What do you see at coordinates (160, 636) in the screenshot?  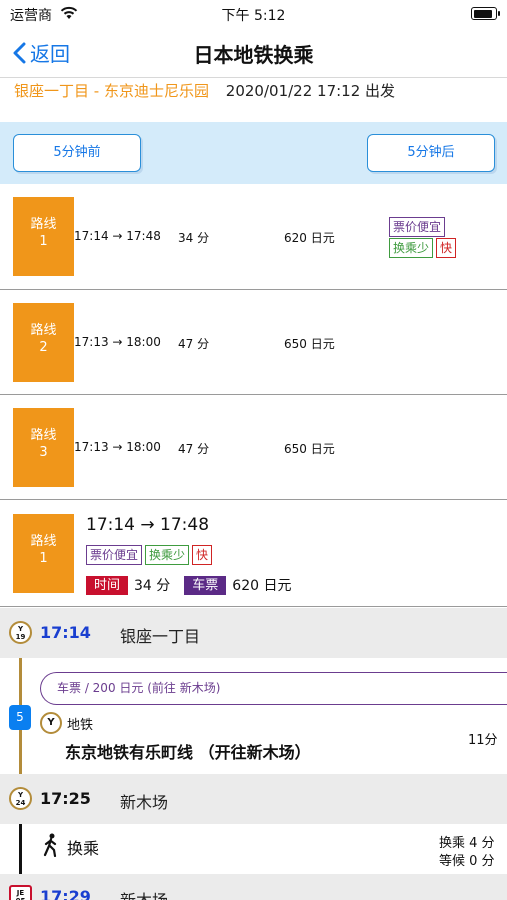 I see `stop-name: 银座一丁目` at bounding box center [160, 636].